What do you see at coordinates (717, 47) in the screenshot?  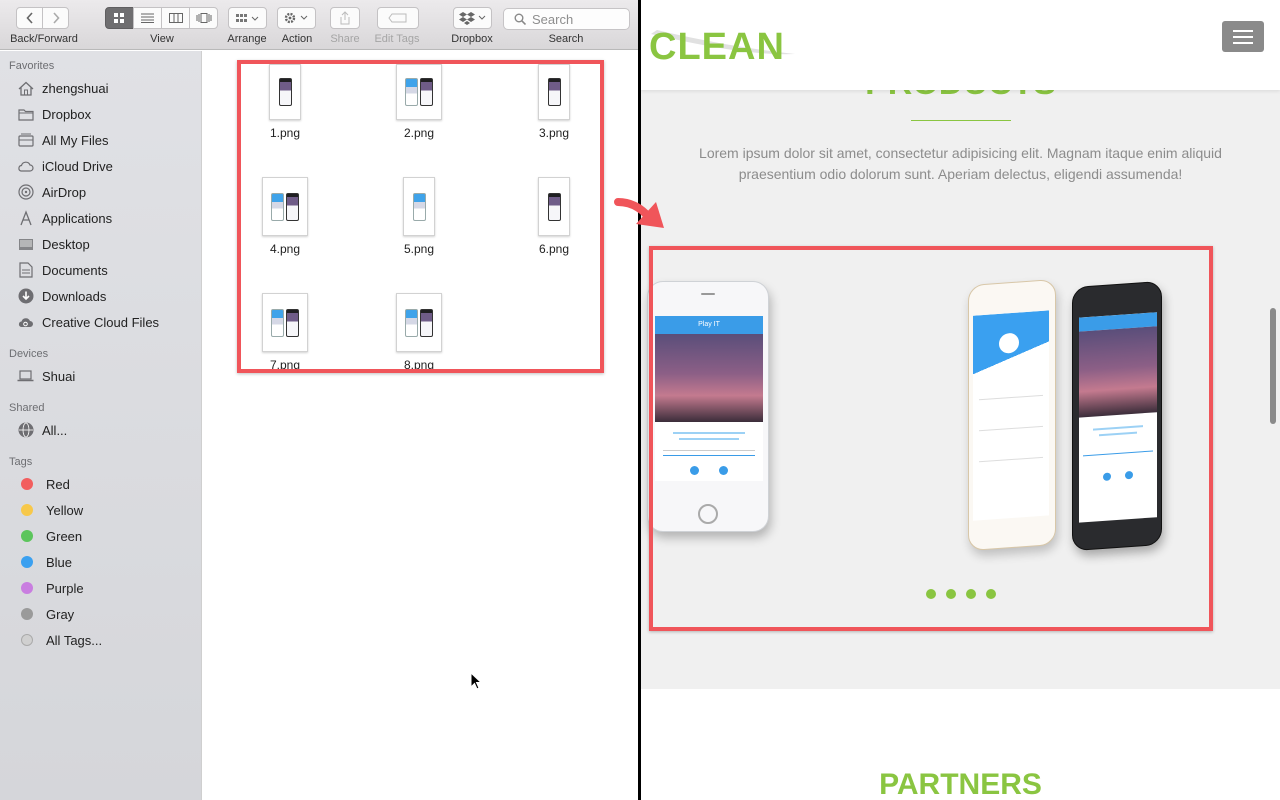 I see `site-logo: CLEAN` at bounding box center [717, 47].